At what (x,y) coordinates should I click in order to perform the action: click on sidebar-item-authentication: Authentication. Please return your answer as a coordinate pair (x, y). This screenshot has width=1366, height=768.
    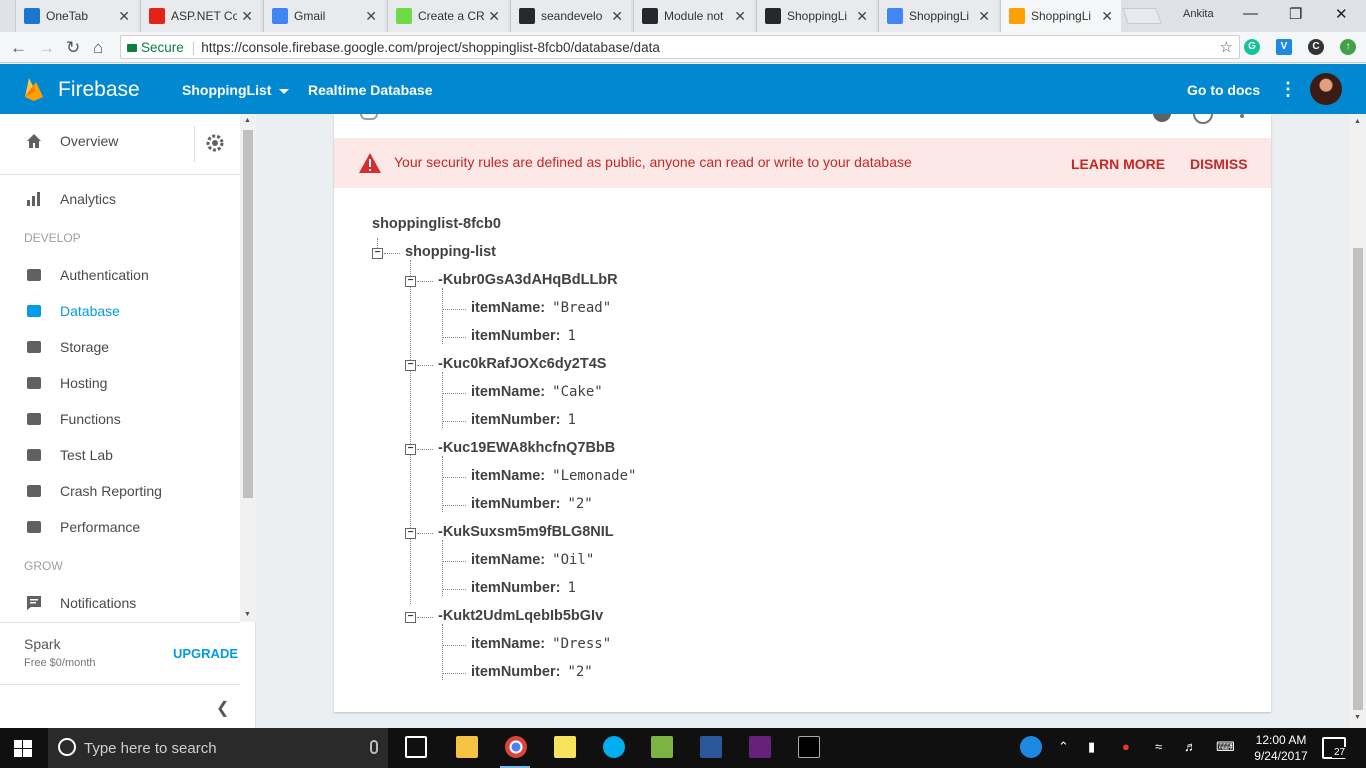
    Looking at the image, I should click on (120, 275).